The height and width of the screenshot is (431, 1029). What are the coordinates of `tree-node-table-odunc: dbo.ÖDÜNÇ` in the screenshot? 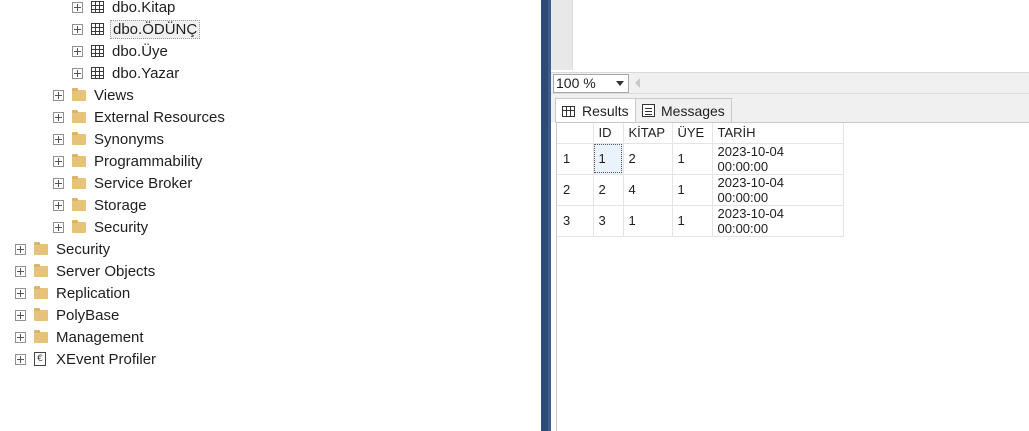 It's located at (136, 29).